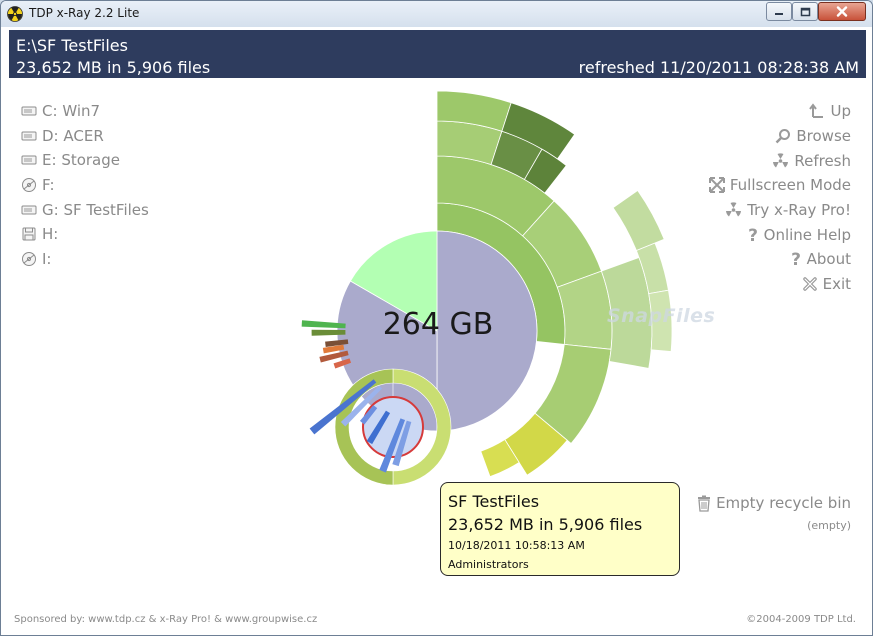 This screenshot has height=636, width=873. Describe the element at coordinates (638, 220) in the screenshot. I see `folder-segment` at that location.